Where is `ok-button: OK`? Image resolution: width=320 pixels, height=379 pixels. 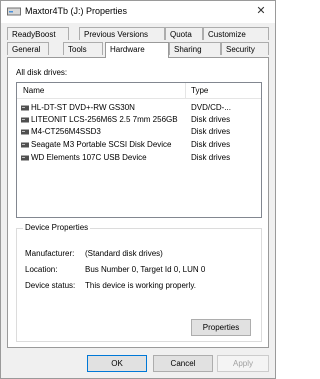 ok-button: OK is located at coordinates (117, 363).